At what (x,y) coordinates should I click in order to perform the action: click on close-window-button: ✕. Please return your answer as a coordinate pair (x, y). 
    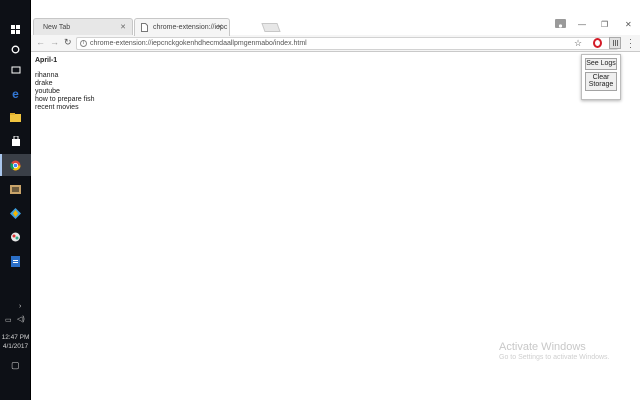
    Looking at the image, I should click on (628, 24).